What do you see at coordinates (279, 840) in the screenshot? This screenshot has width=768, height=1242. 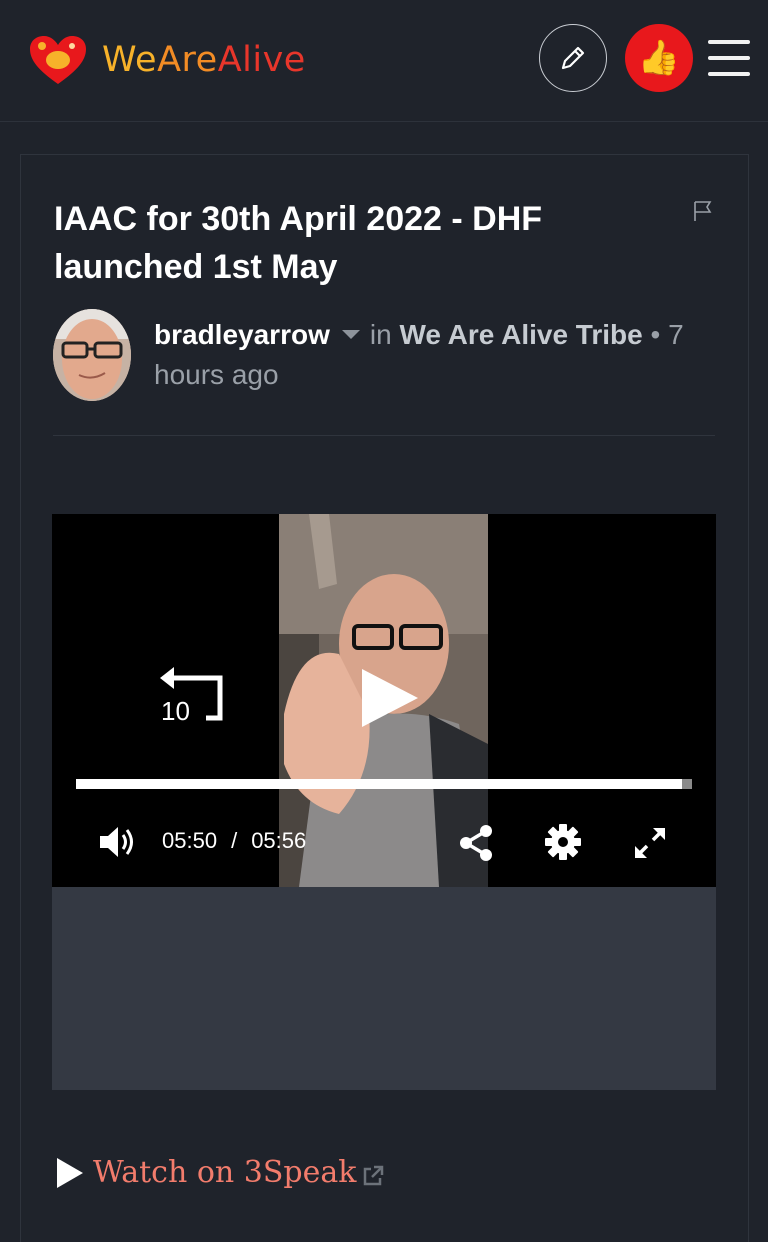 I see `duration: 05:56` at bounding box center [279, 840].